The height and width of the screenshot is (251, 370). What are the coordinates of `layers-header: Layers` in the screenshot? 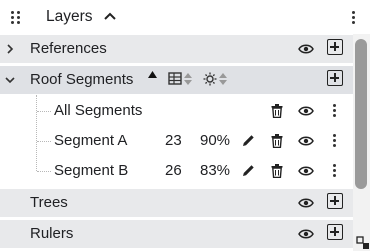 It's located at (185, 17).